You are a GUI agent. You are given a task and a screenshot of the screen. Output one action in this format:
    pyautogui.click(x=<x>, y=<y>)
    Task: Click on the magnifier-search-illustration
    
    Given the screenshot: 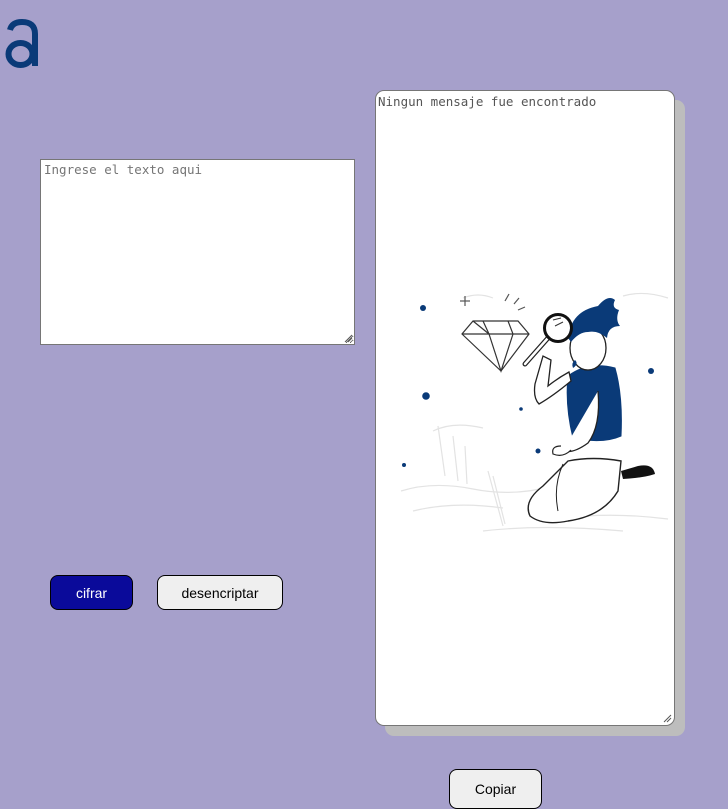 What is the action you would take?
    pyautogui.click(x=534, y=412)
    